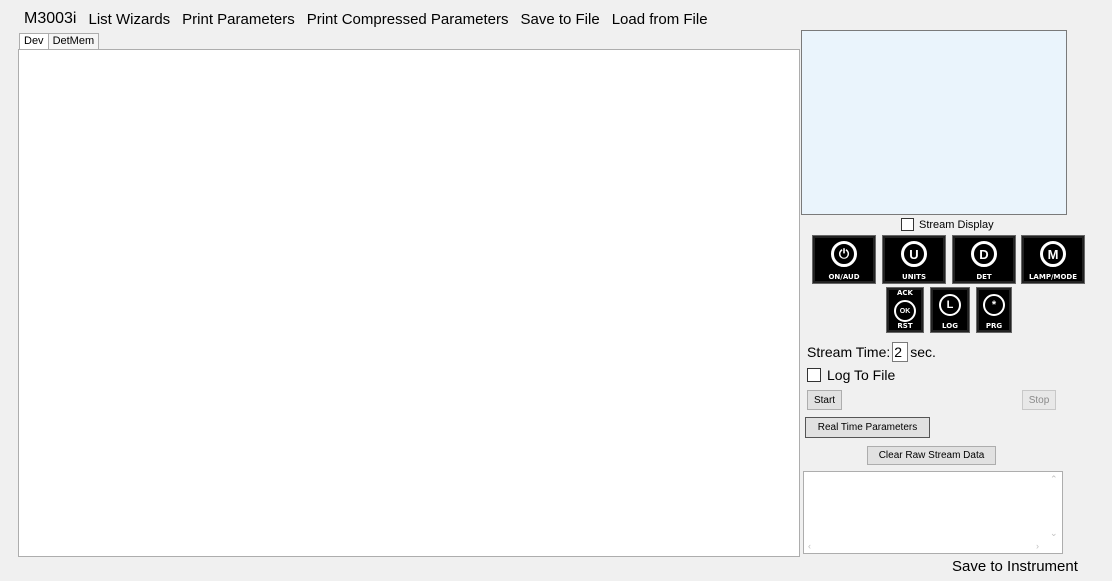 This screenshot has height=581, width=1112. I want to click on menu-save-to-file: Save to File, so click(559, 19).